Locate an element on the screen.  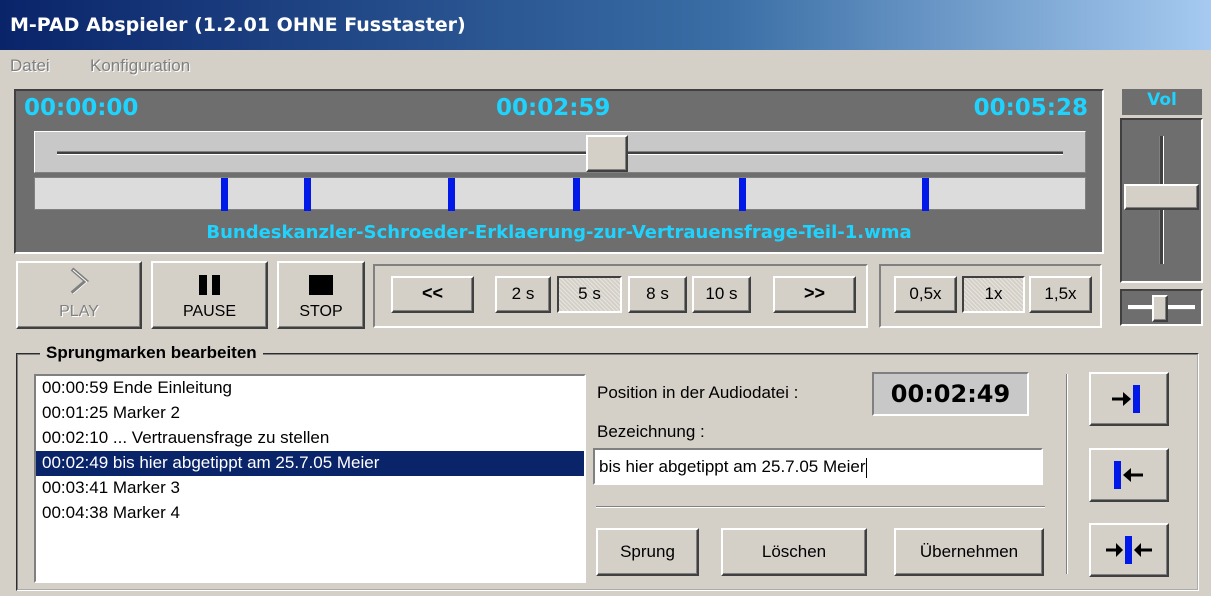
jump-button: Sprung is located at coordinates (647, 552).